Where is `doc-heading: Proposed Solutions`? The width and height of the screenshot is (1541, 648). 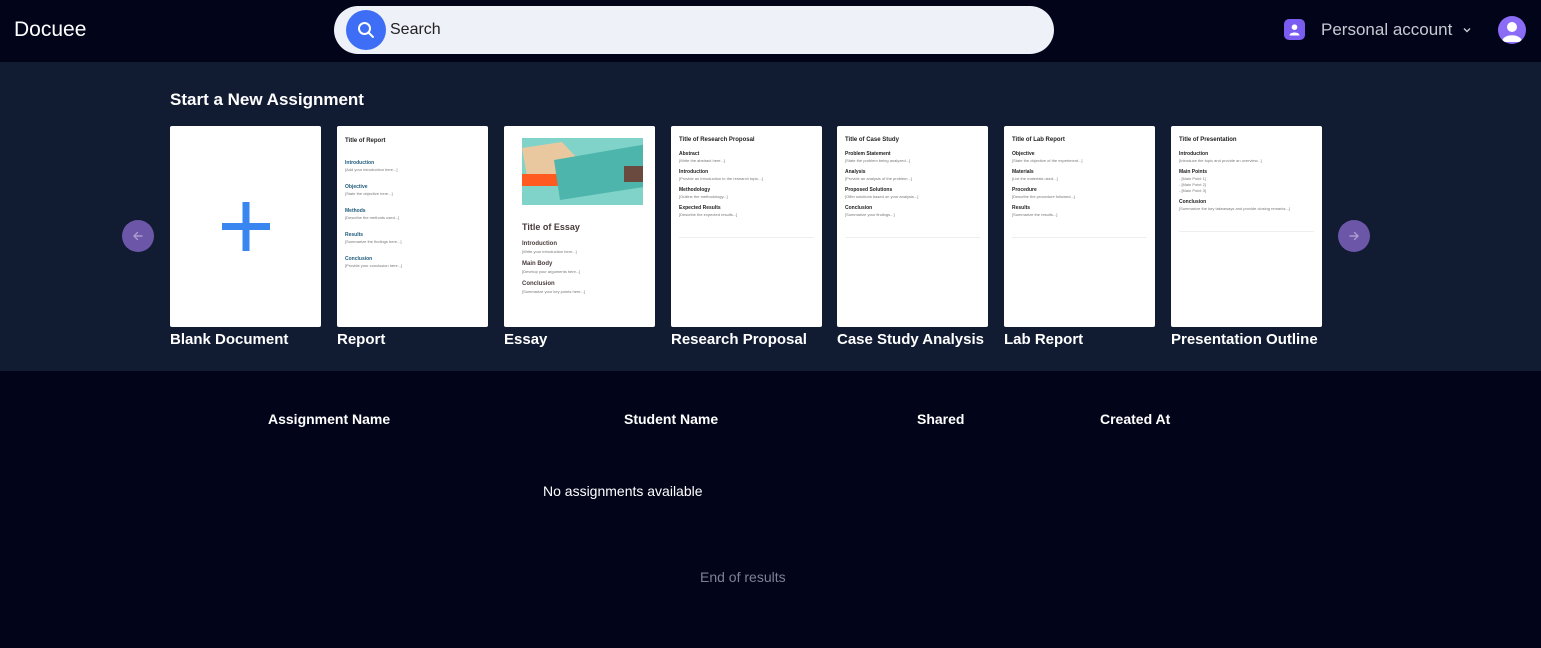
doc-heading: Proposed Solutions is located at coordinates (869, 190).